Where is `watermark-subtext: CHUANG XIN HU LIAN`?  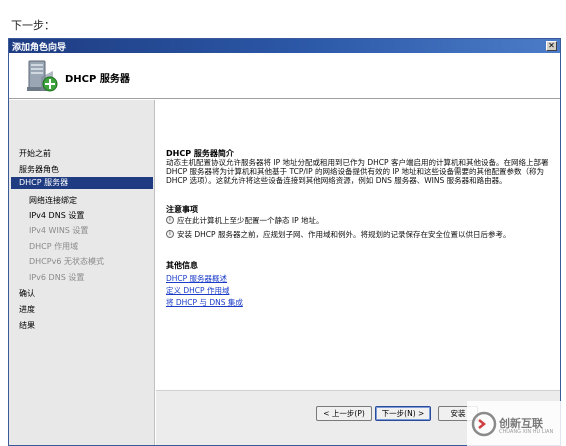
watermark-subtext: CHUANG XIN HU LIAN is located at coordinates (526, 432).